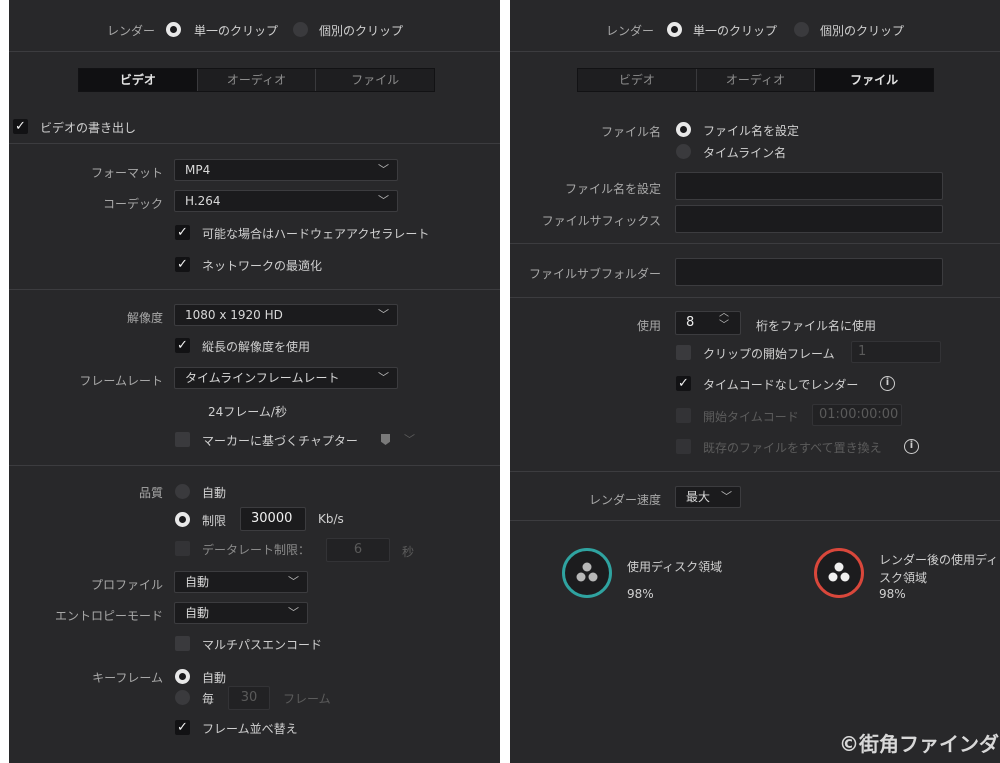 The width and height of the screenshot is (1000, 763). What do you see at coordinates (839, 573) in the screenshot?
I see `disk-after-gauge` at bounding box center [839, 573].